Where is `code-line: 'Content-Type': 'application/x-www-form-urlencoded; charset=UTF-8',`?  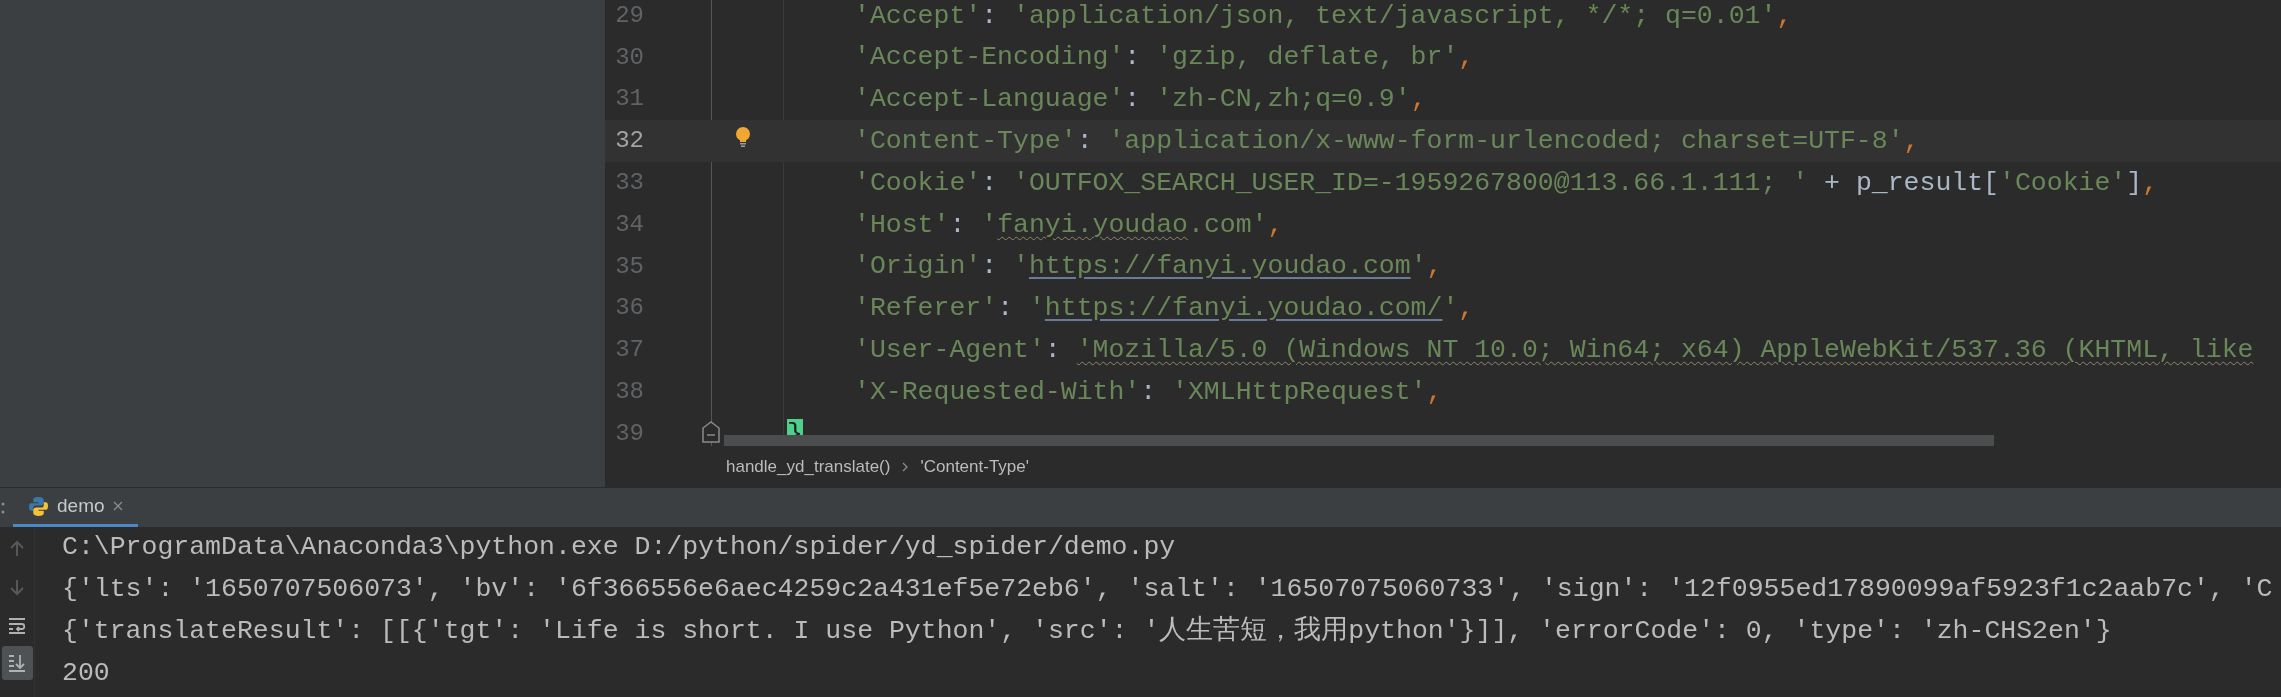
code-line: 'Content-Type': 'application/x-www-form-urlencoded; charset=UTF-8', is located at coordinates (1387, 141).